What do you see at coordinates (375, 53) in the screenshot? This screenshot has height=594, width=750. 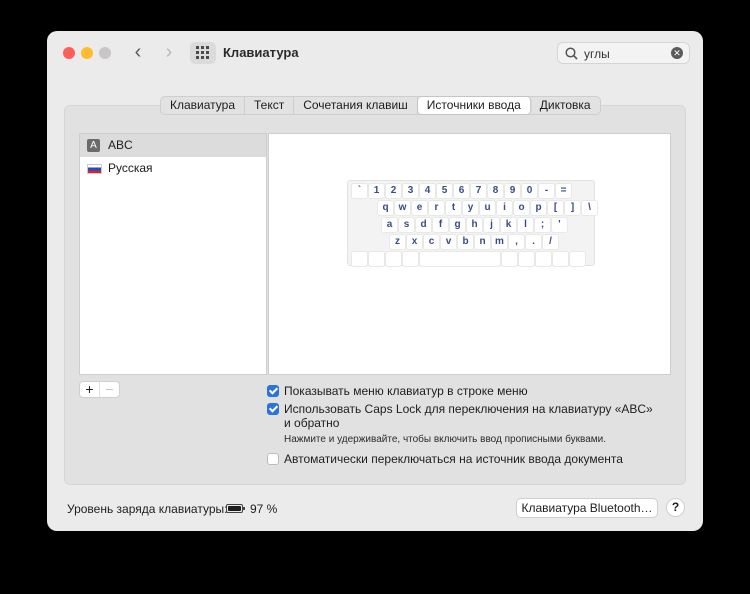 I see `title-bar: ‹ › Клавиатура углы ✕` at bounding box center [375, 53].